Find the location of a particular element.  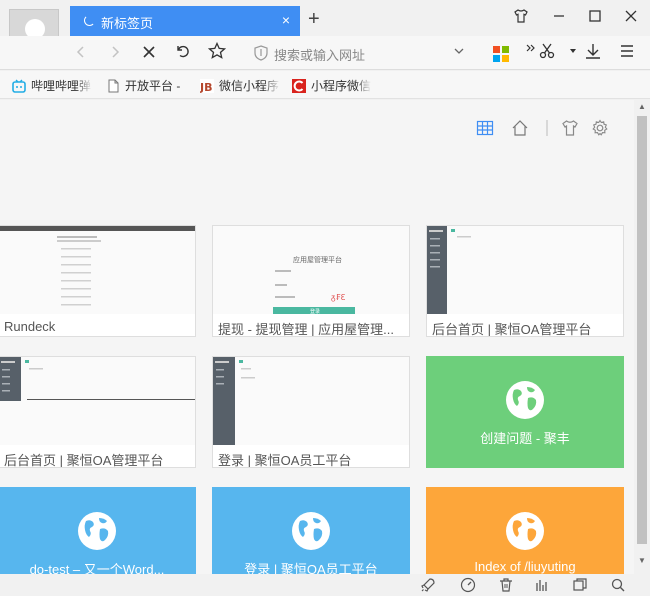

back-button is located at coordinates (81, 53).